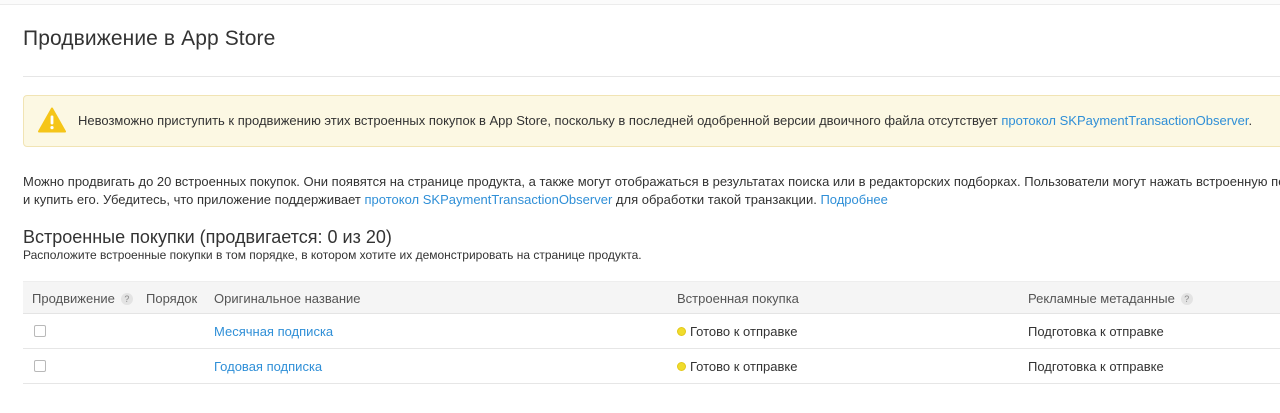  I want to click on promotion-help-icon: ?, so click(126, 299).